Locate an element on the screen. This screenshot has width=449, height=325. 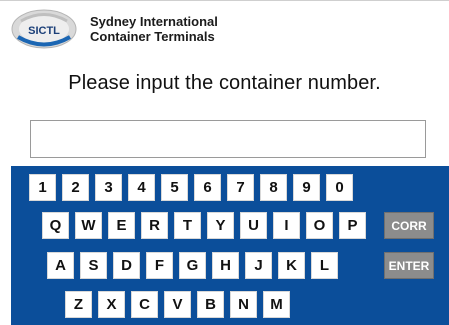
top-divider is located at coordinates (224, 0).